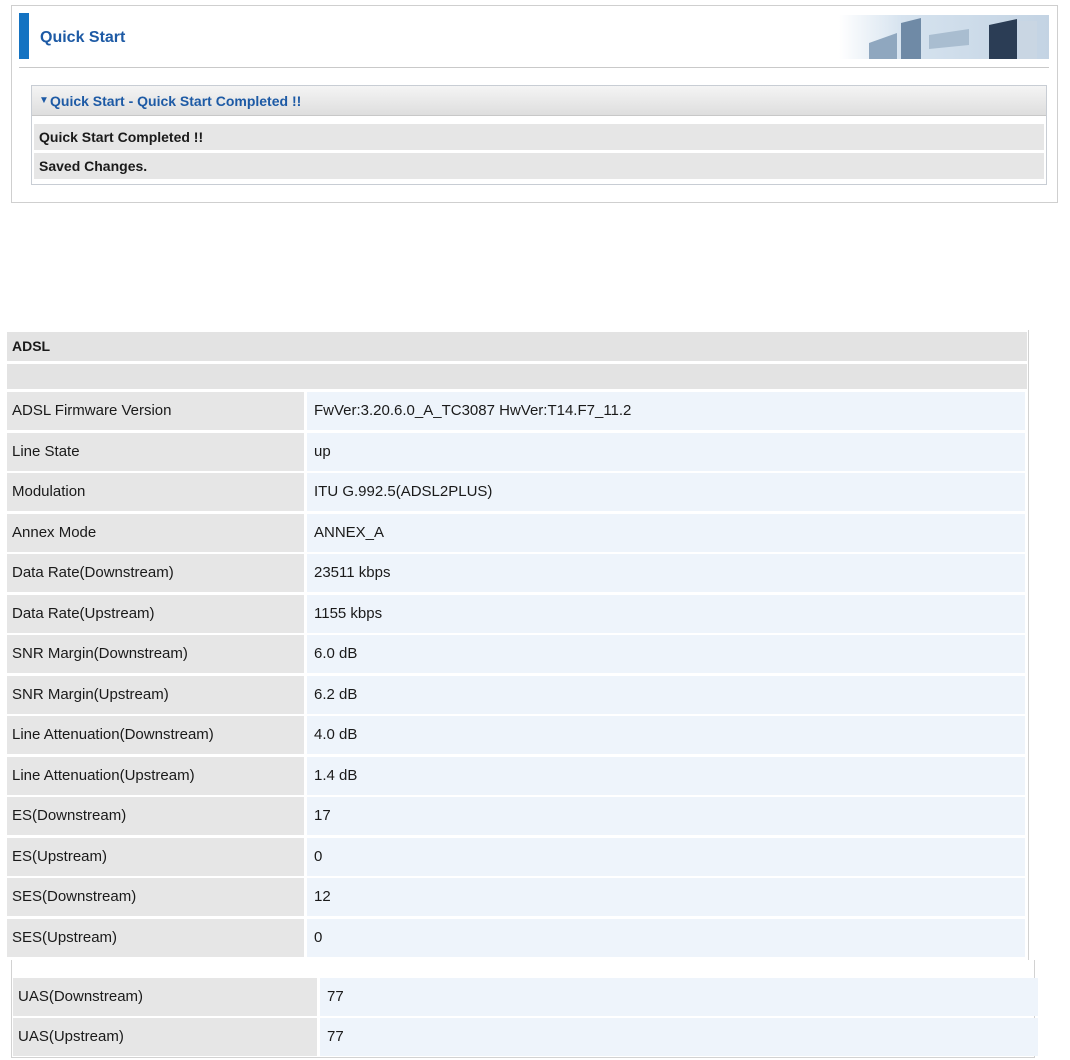 This screenshot has width=1070, height=1060. Describe the element at coordinates (176, 101) in the screenshot. I see `status-box-title: Quick Start - Quick Start Completed !!` at that location.